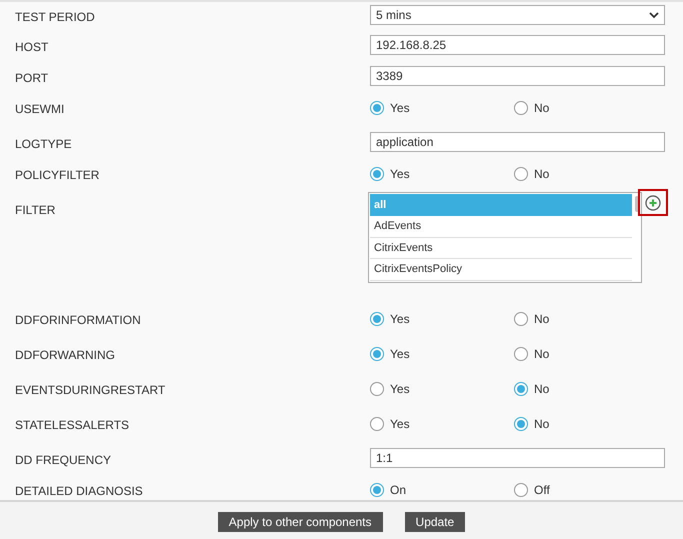  Describe the element at coordinates (72, 425) in the screenshot. I see `field-label: STATELESSALERTS` at that location.